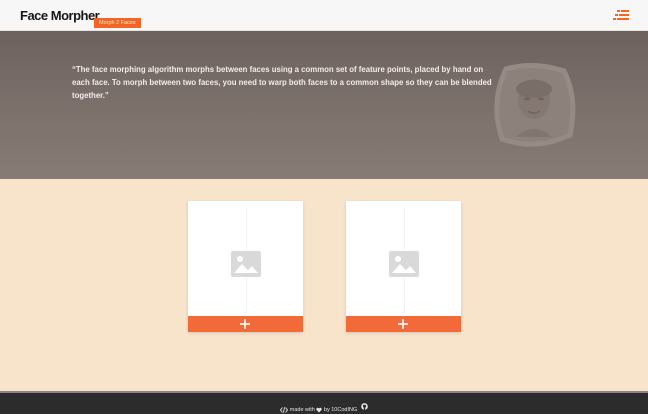 The image size is (648, 414). Describe the element at coordinates (340, 409) in the screenshot. I see `footer-by: by 10CodING` at that location.